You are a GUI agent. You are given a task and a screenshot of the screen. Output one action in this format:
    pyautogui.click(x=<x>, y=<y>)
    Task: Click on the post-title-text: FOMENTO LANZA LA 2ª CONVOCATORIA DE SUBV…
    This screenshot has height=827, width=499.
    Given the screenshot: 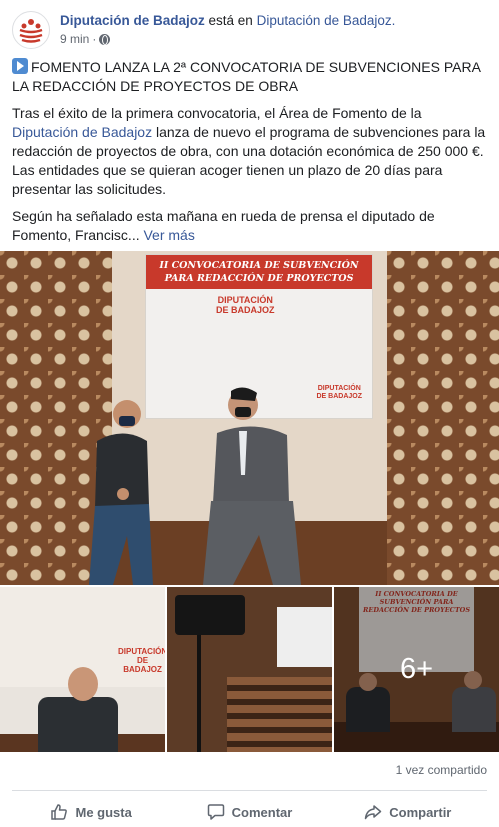 What is the action you would take?
    pyautogui.click(x=246, y=76)
    